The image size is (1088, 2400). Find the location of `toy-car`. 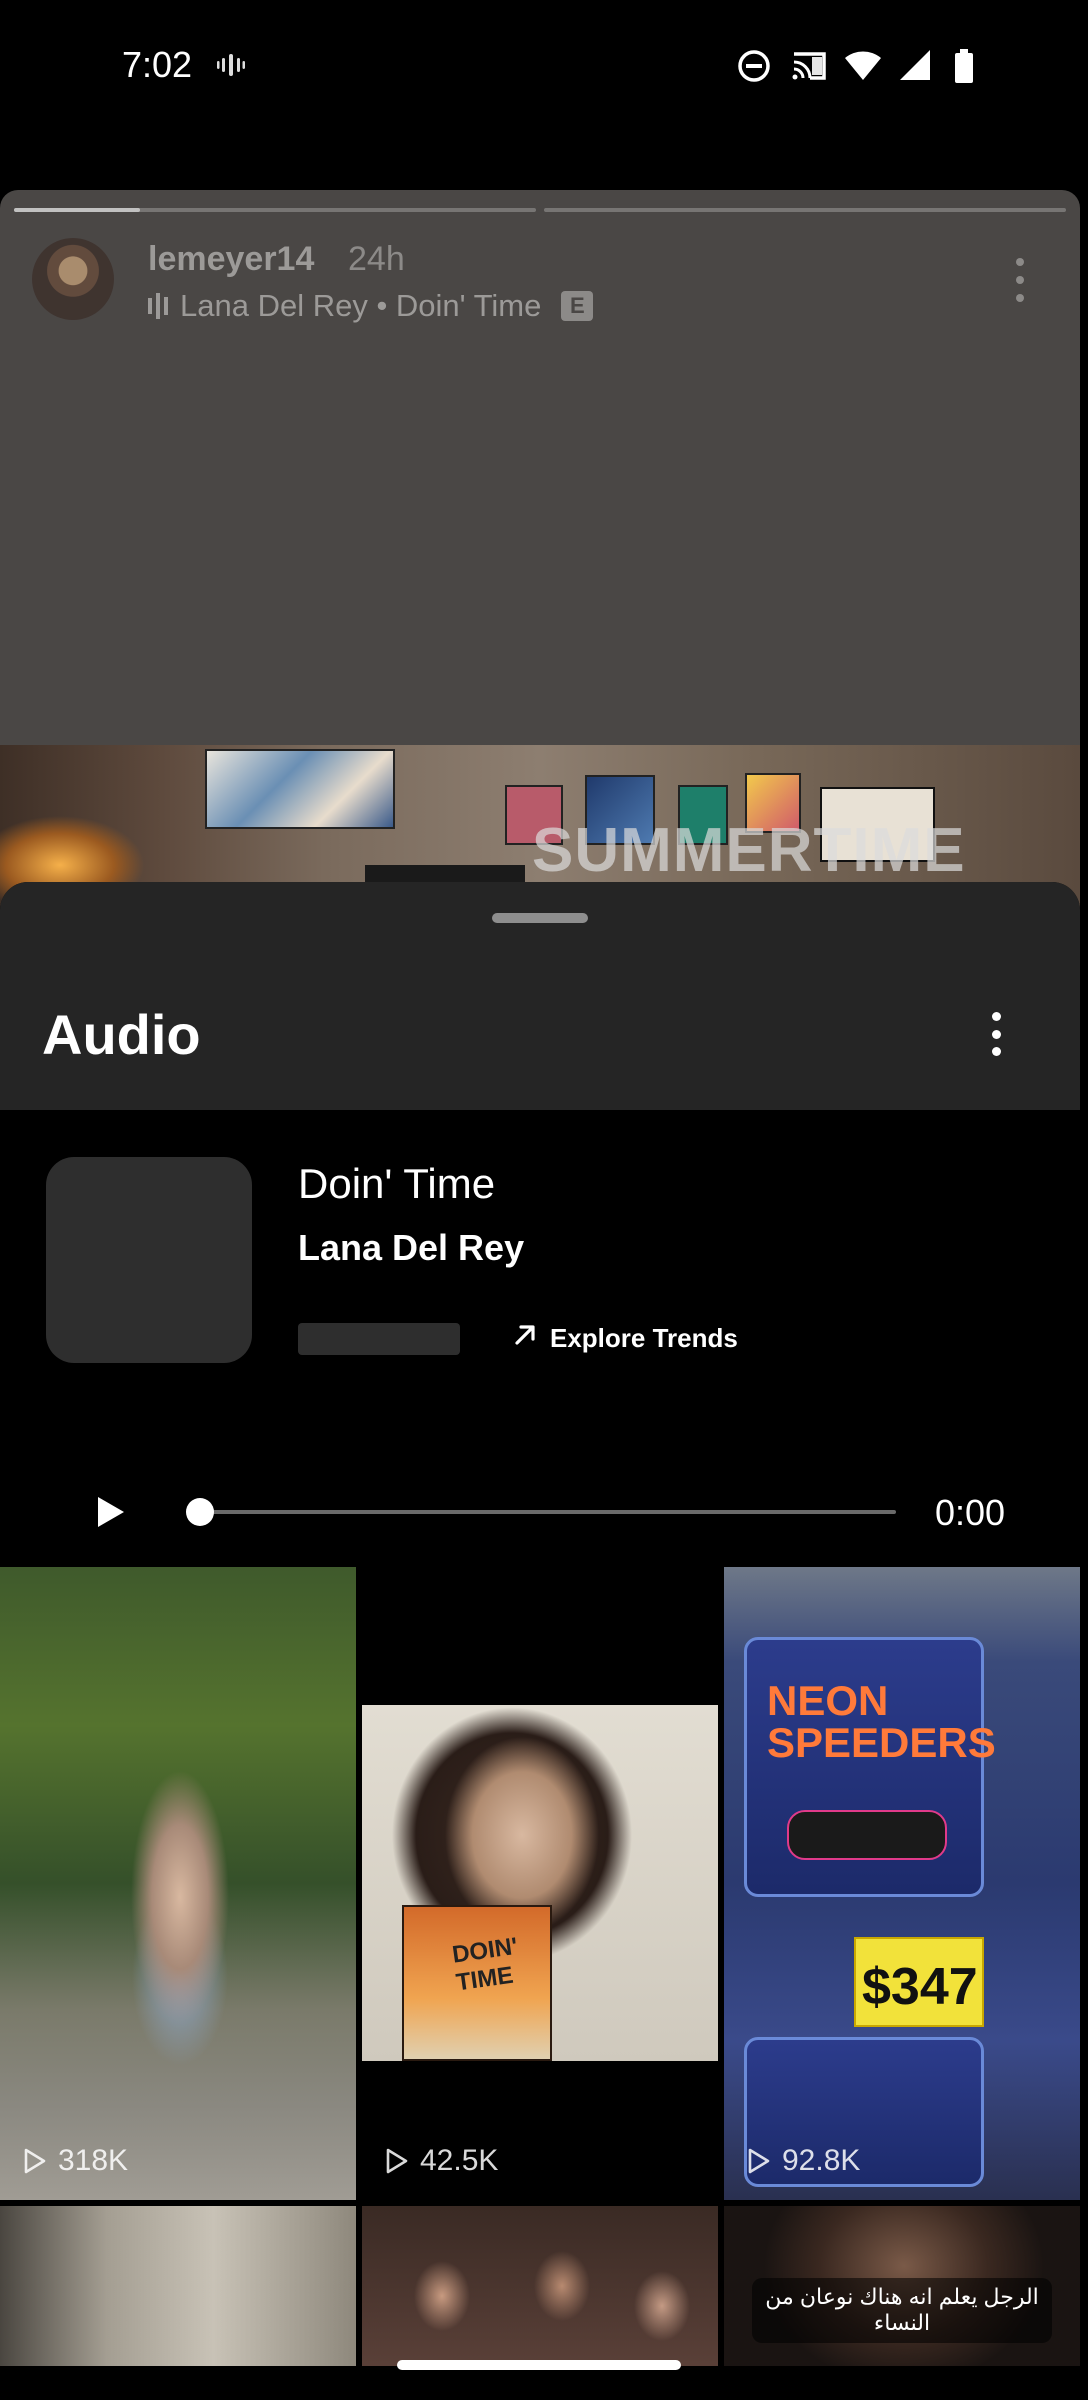

toy-car is located at coordinates (867, 1835).